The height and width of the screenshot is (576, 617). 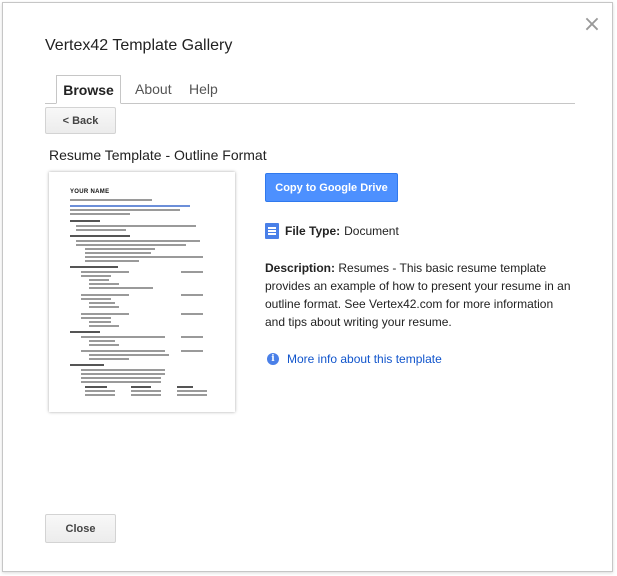 I want to click on document-icon, so click(x=272, y=231).